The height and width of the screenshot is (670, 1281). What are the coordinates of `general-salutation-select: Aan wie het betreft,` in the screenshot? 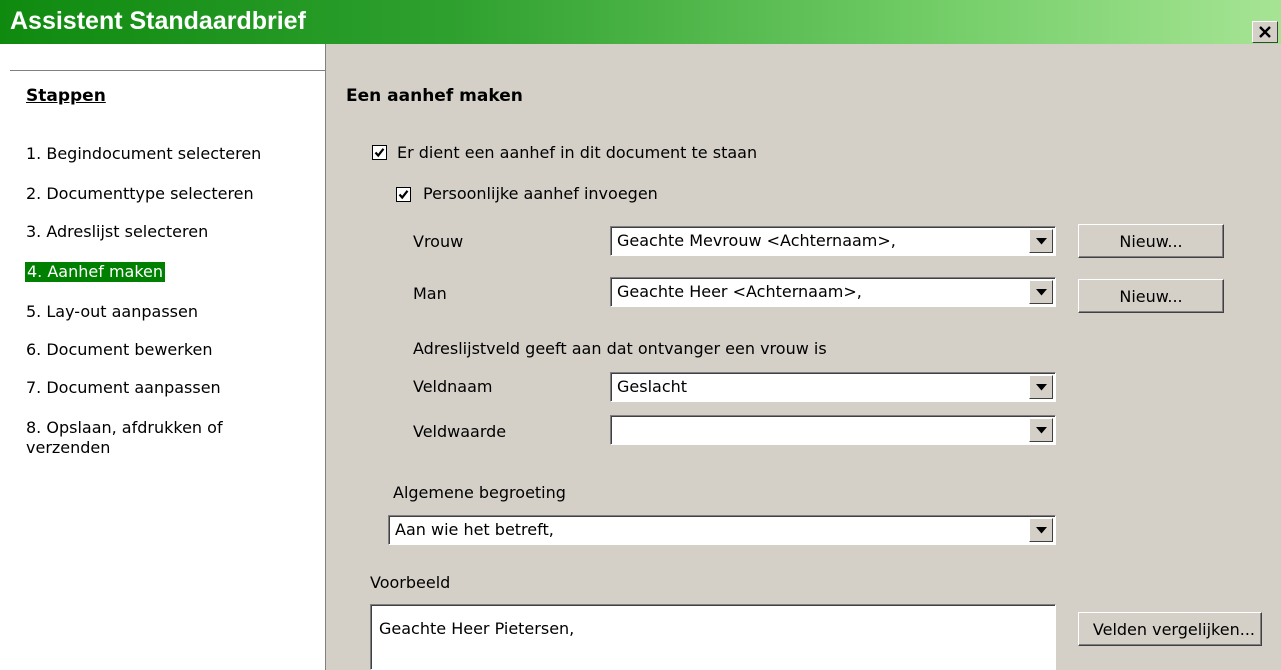 It's located at (722, 530).